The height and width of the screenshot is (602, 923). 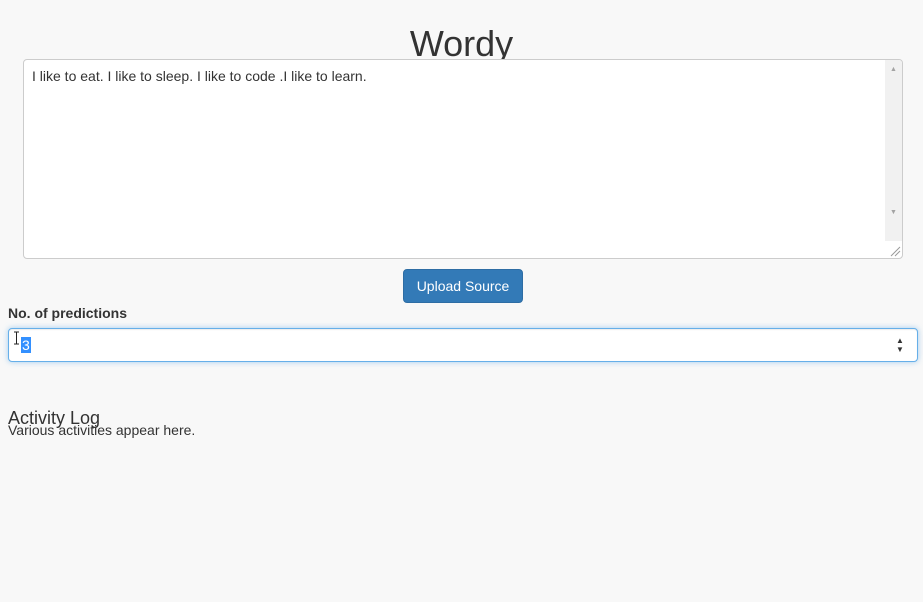 I want to click on scroll-up-arrow-icon: ▲, so click(x=893, y=70).